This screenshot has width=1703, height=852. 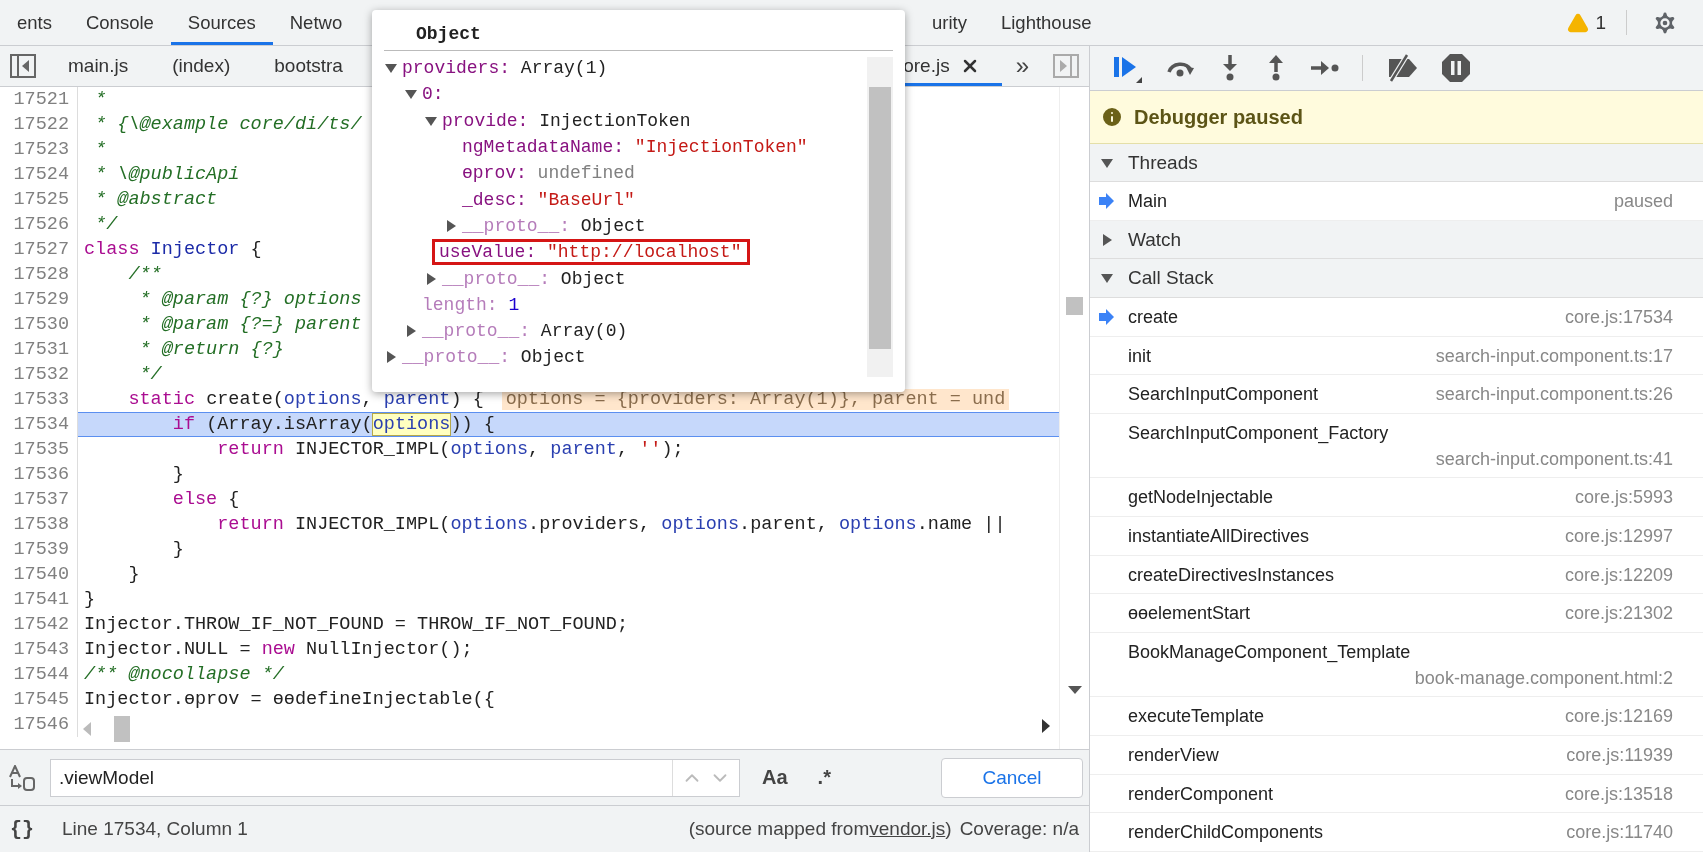 What do you see at coordinates (1618, 614) in the screenshot?
I see `frame-location: core.js:21302` at bounding box center [1618, 614].